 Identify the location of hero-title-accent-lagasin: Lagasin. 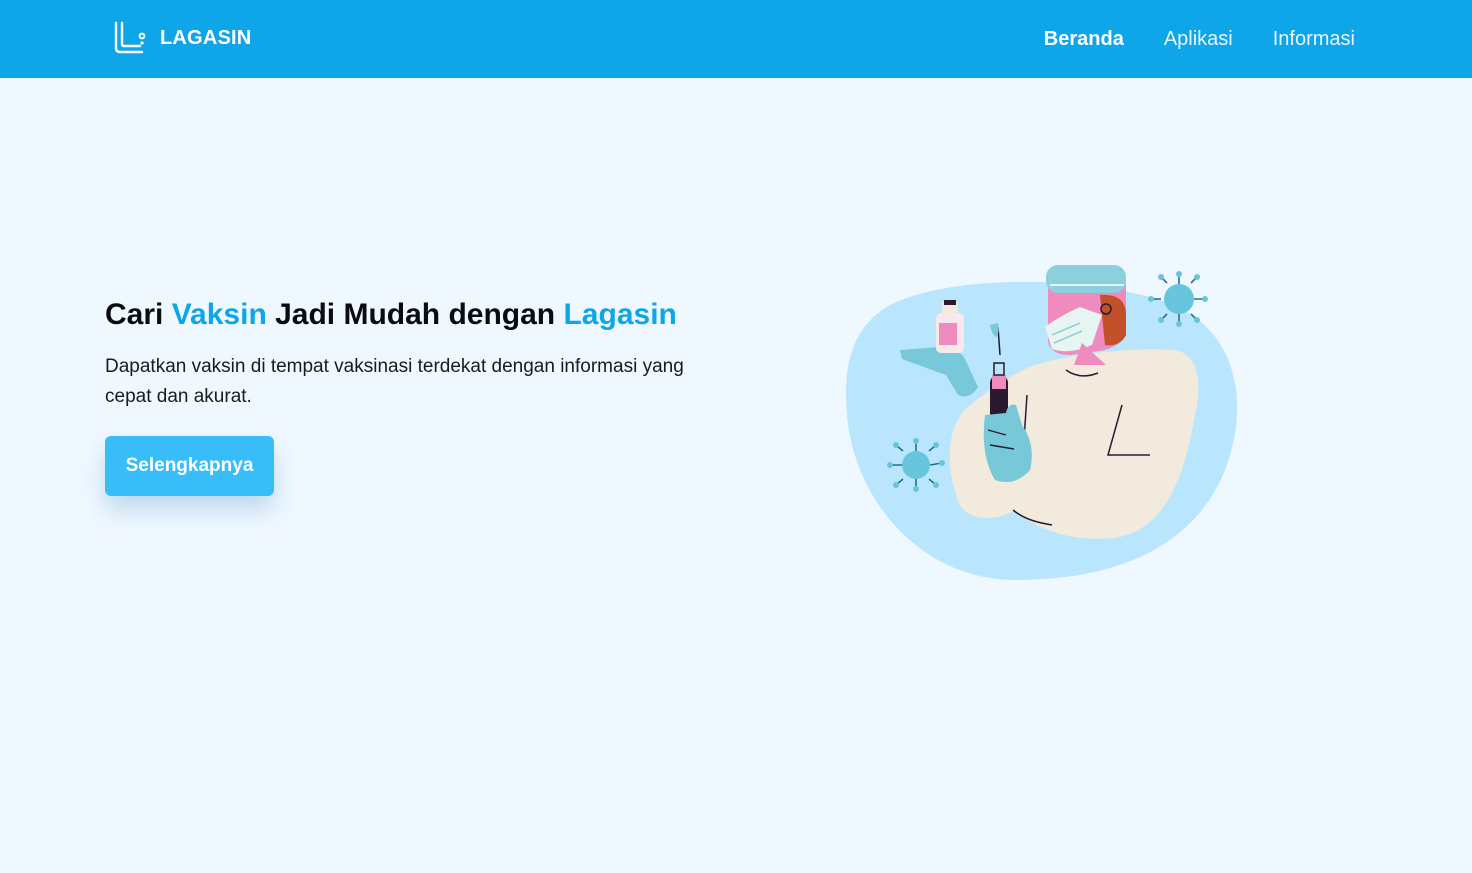
(620, 314).